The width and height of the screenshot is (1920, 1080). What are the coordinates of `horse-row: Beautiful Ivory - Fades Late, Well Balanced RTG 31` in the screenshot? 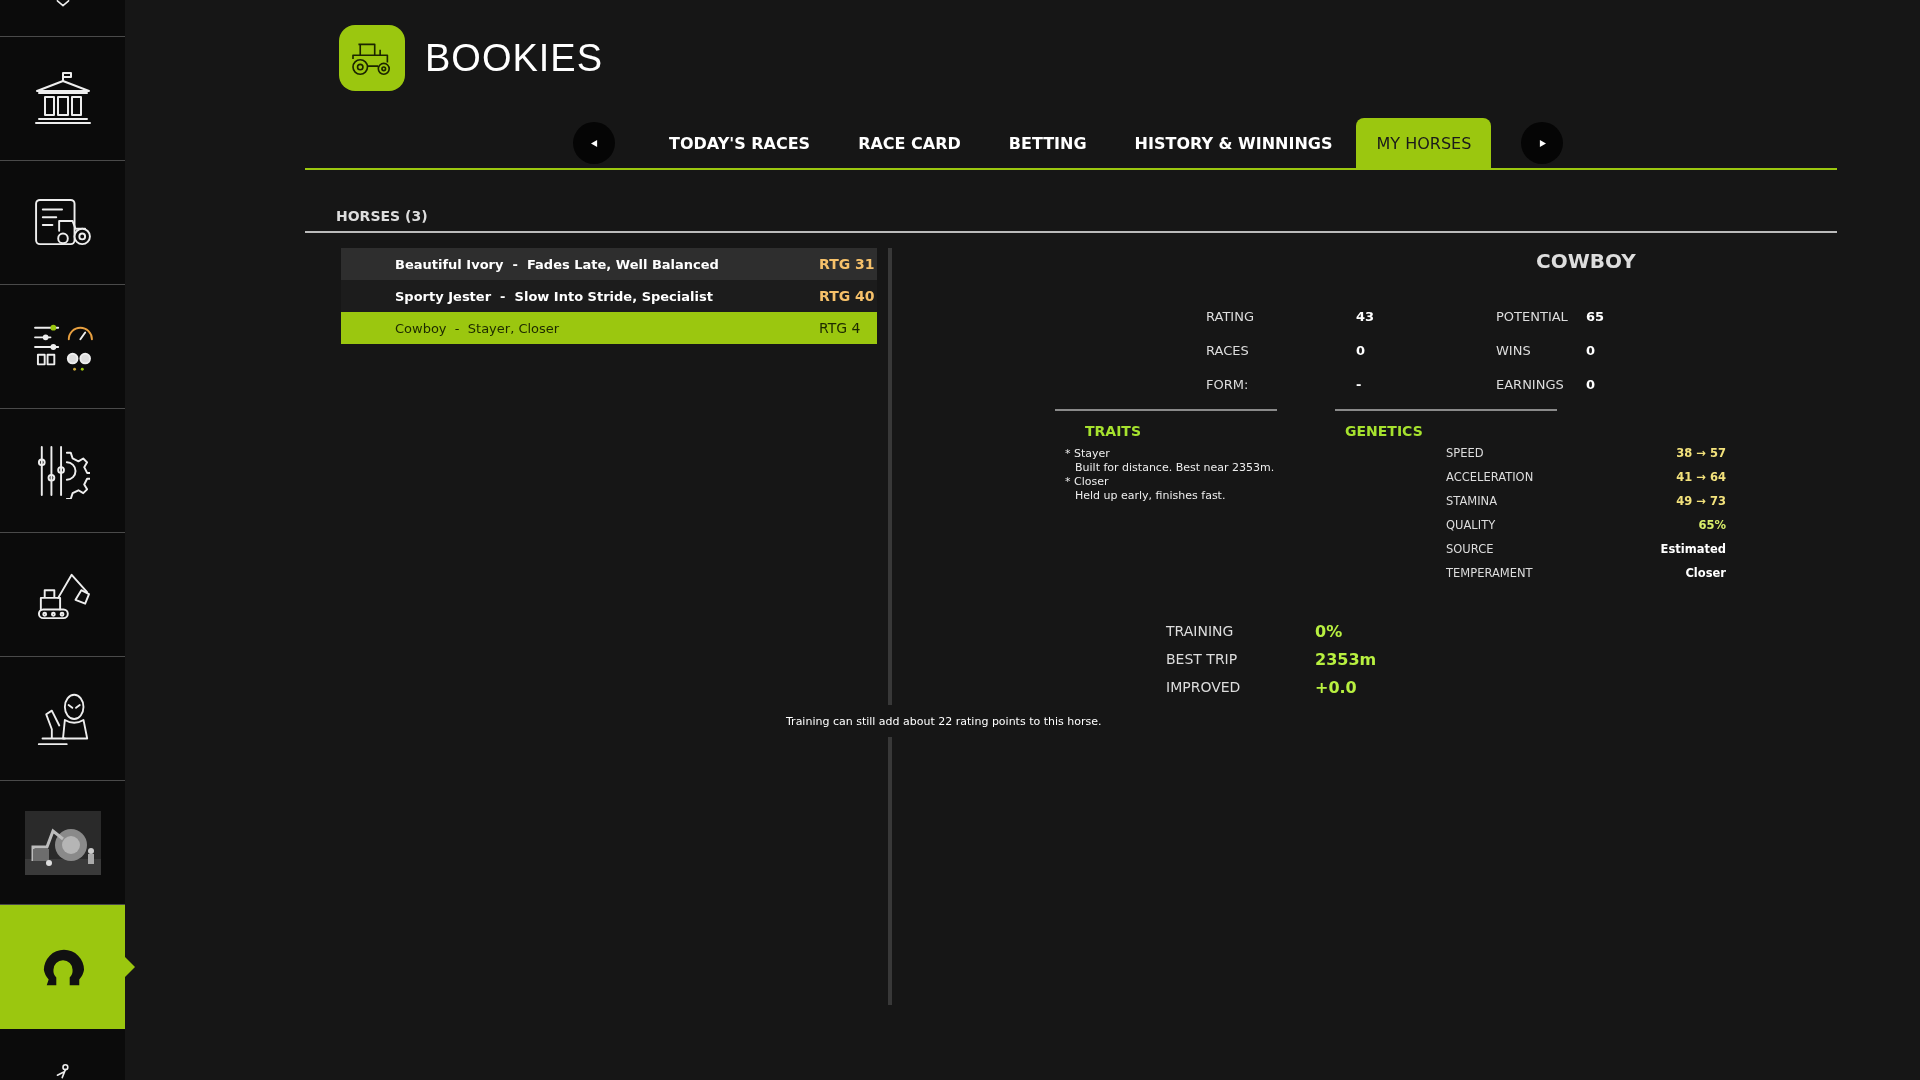 It's located at (609, 264).